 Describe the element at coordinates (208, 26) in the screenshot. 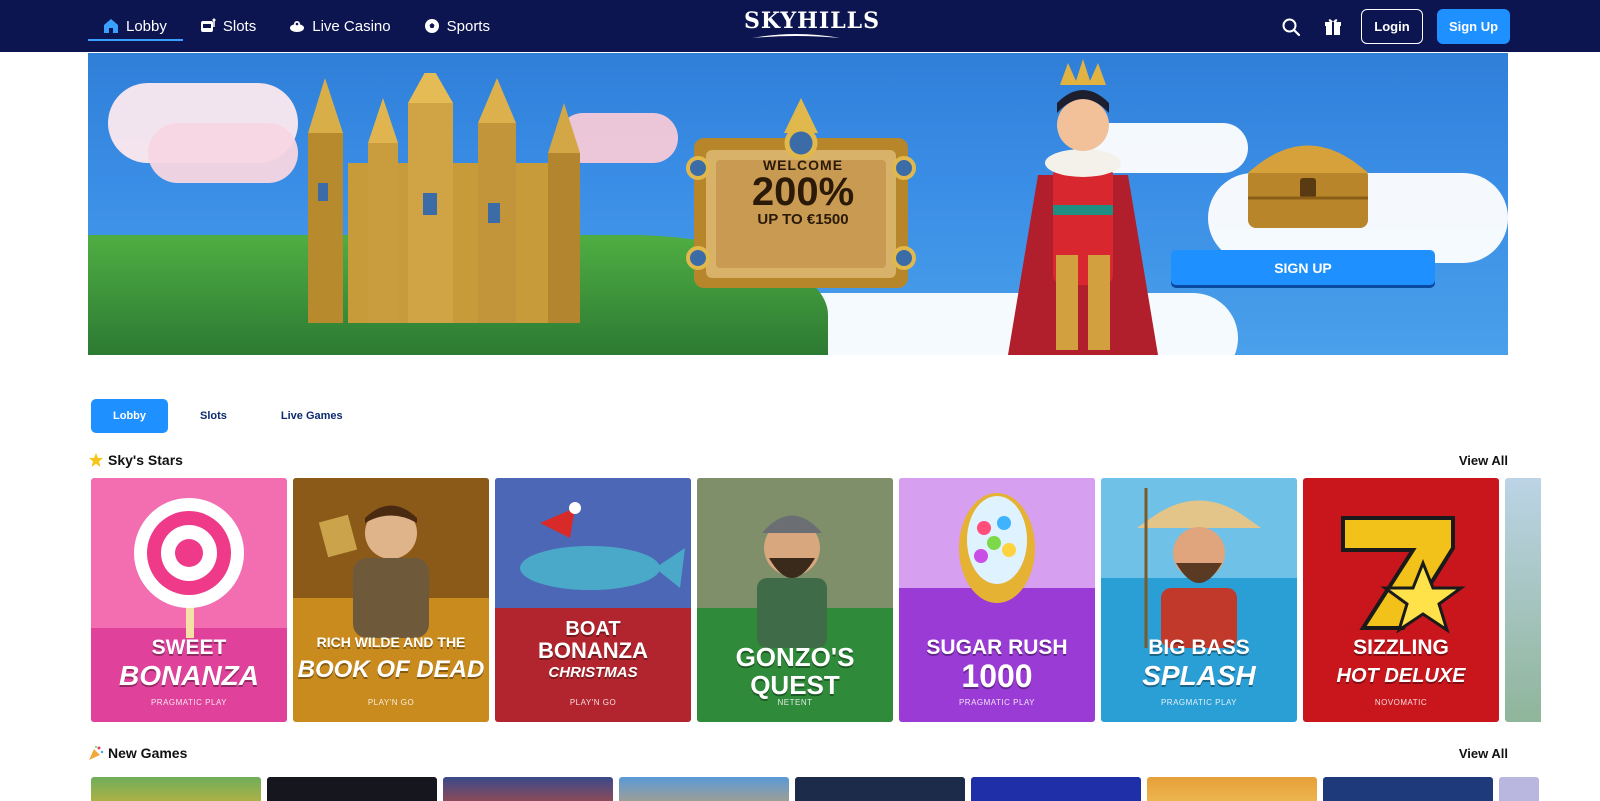

I see `slot-machine-icon` at that location.